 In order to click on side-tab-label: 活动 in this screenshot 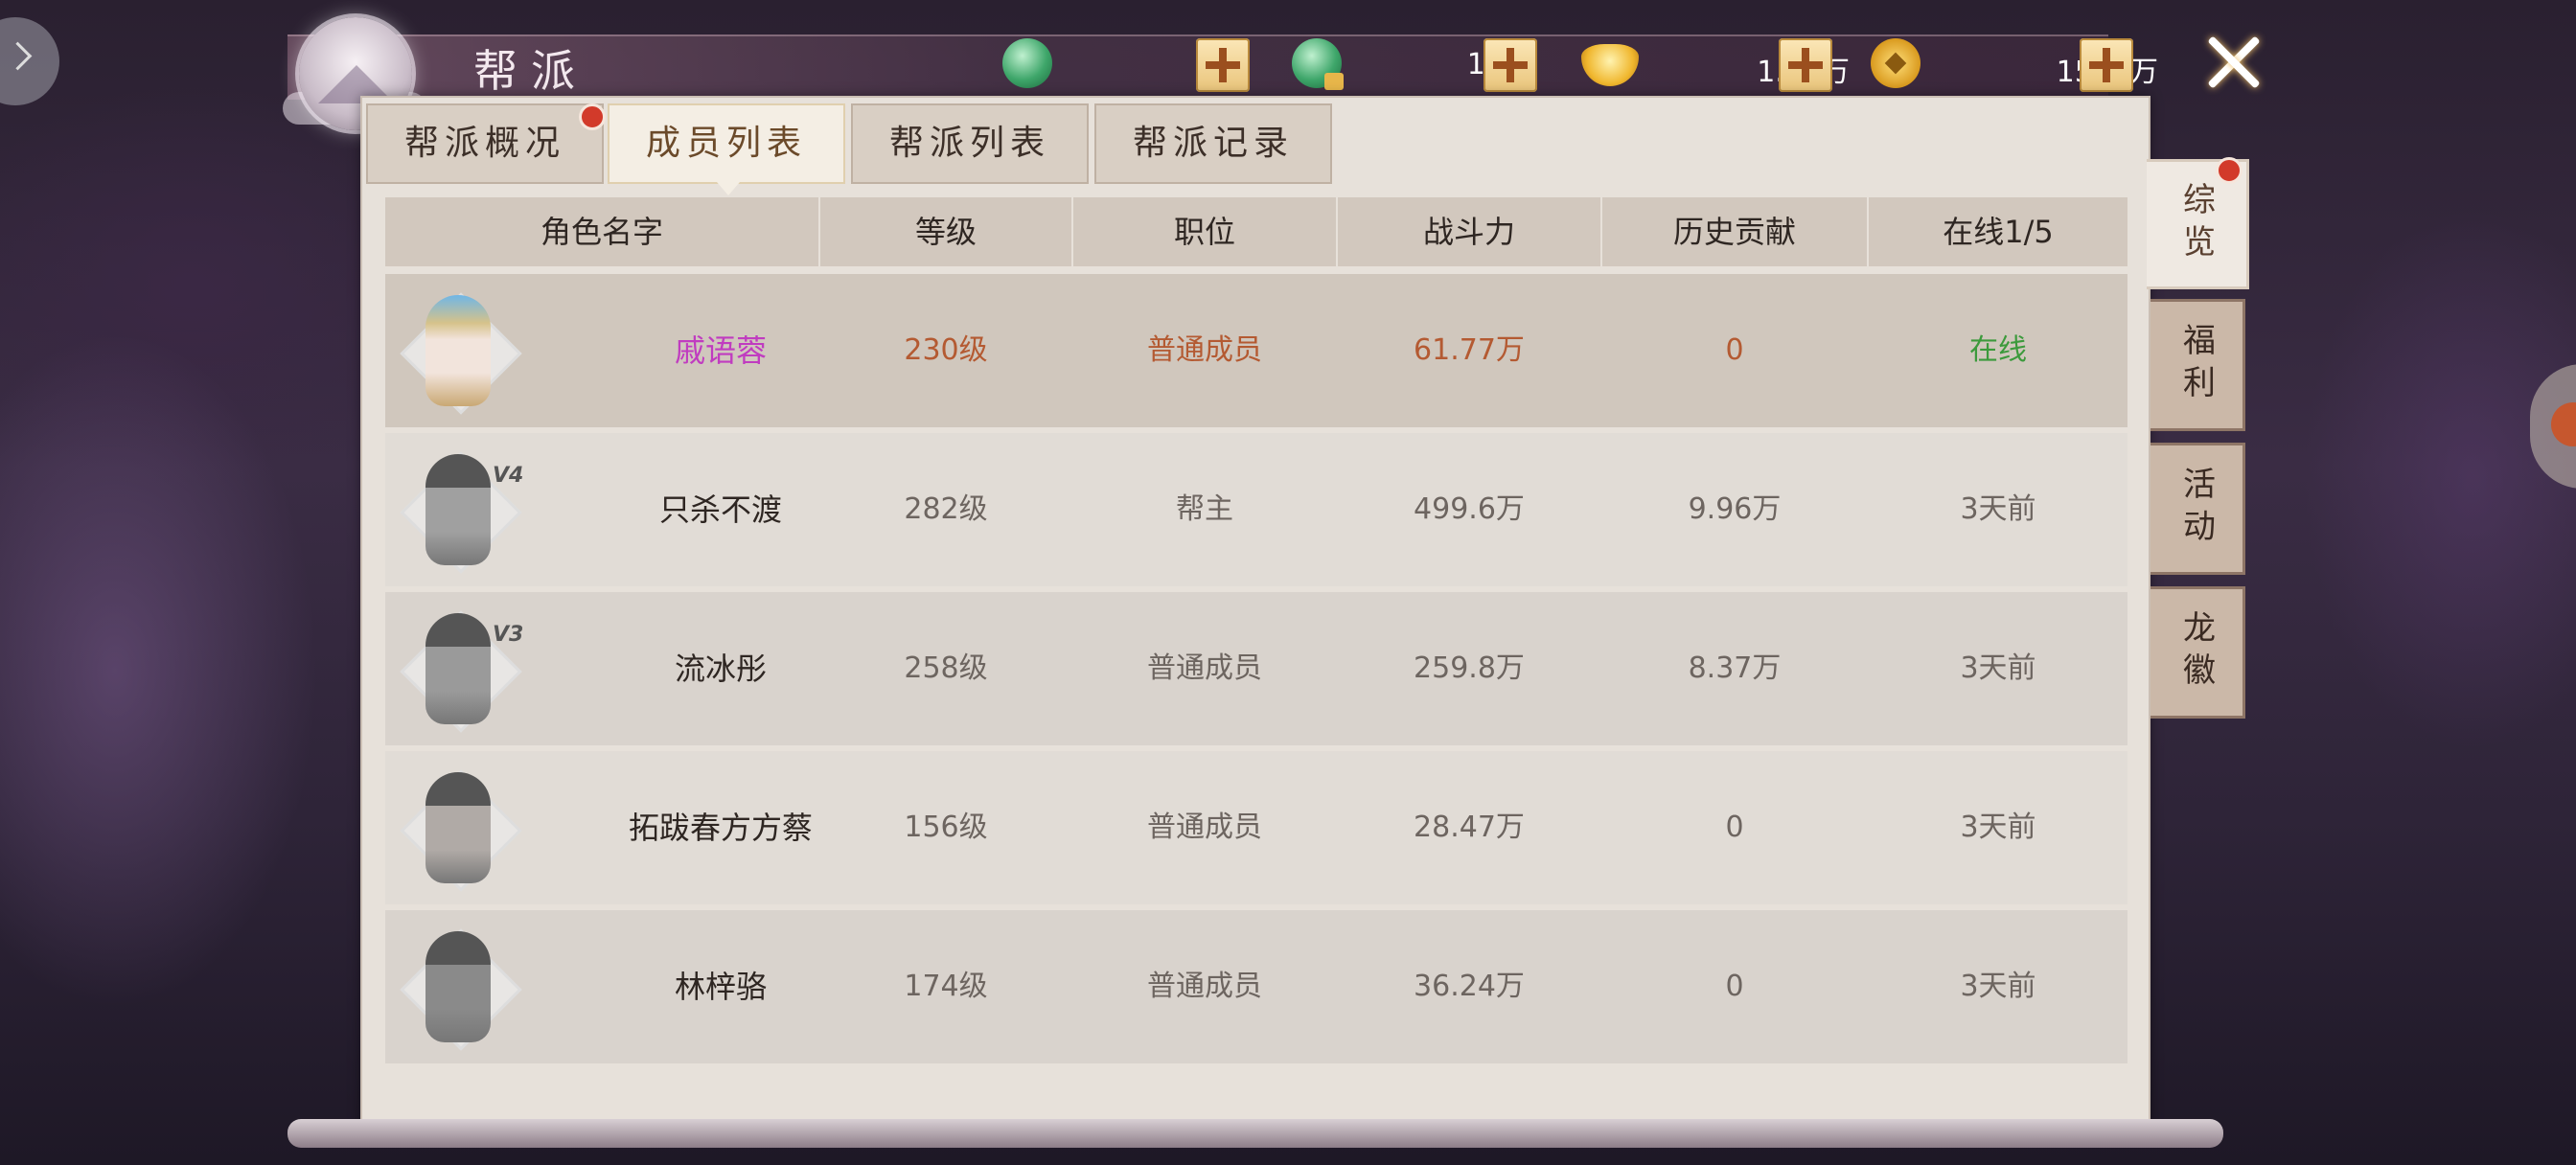, I will do `click(2196, 509)`.